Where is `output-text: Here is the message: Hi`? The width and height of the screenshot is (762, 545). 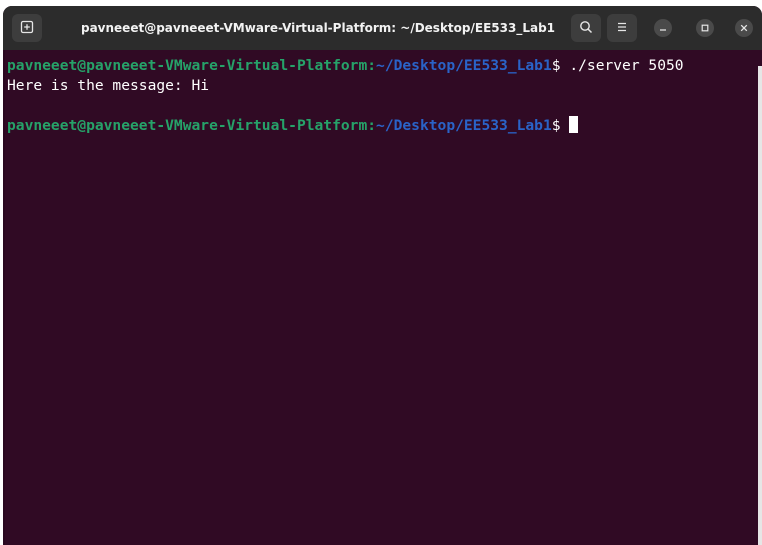 output-text: Here is the message: Hi is located at coordinates (108, 85).